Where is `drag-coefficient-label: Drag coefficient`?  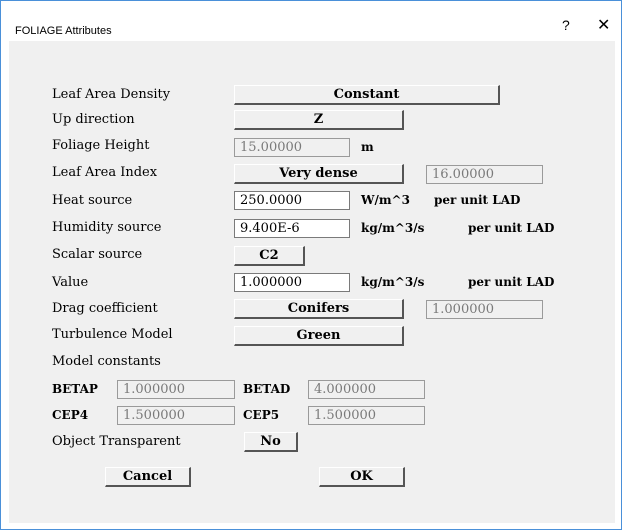
drag-coefficient-label: Drag coefficient is located at coordinates (105, 308).